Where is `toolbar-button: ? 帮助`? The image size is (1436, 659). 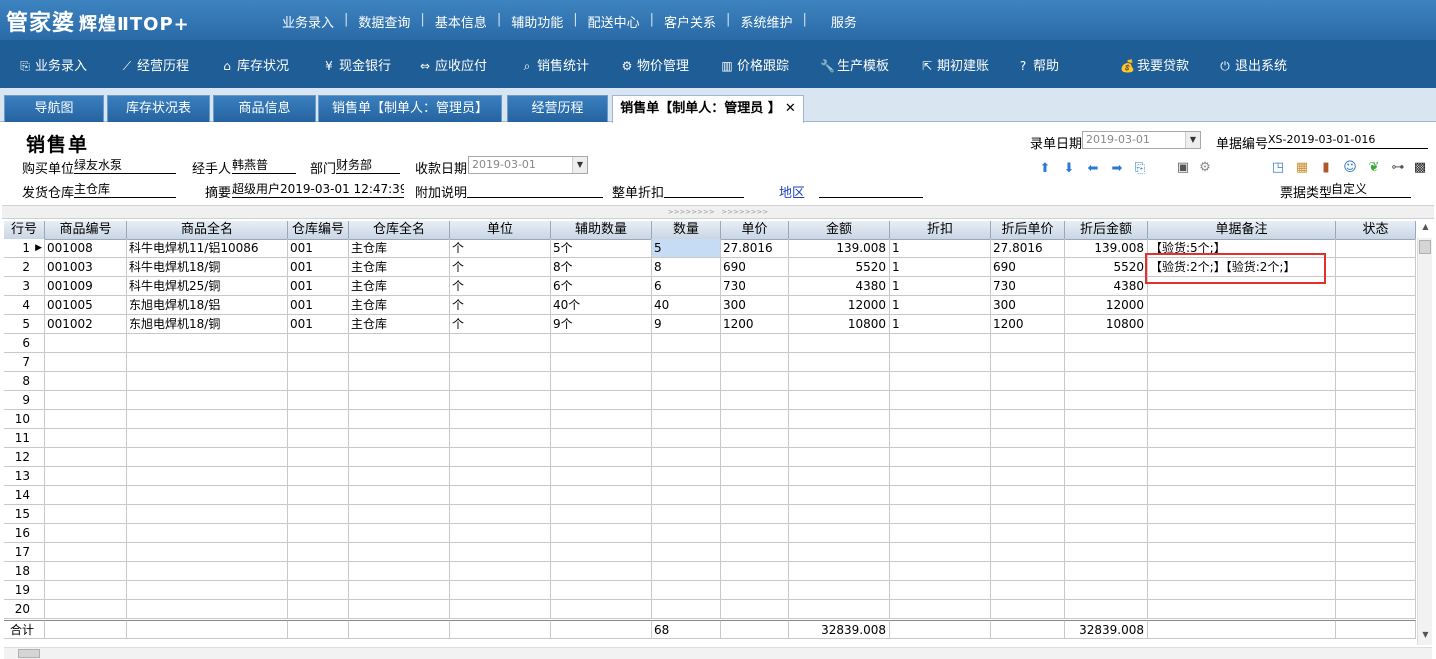 toolbar-button: ? 帮助 is located at coordinates (1037, 64).